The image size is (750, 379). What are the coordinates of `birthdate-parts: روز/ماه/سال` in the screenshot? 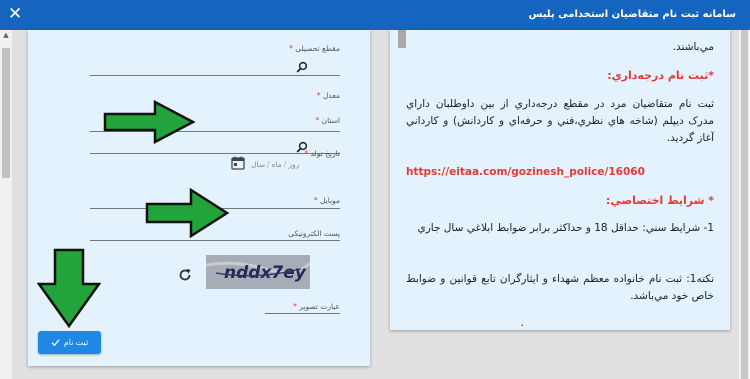 It's located at (275, 164).